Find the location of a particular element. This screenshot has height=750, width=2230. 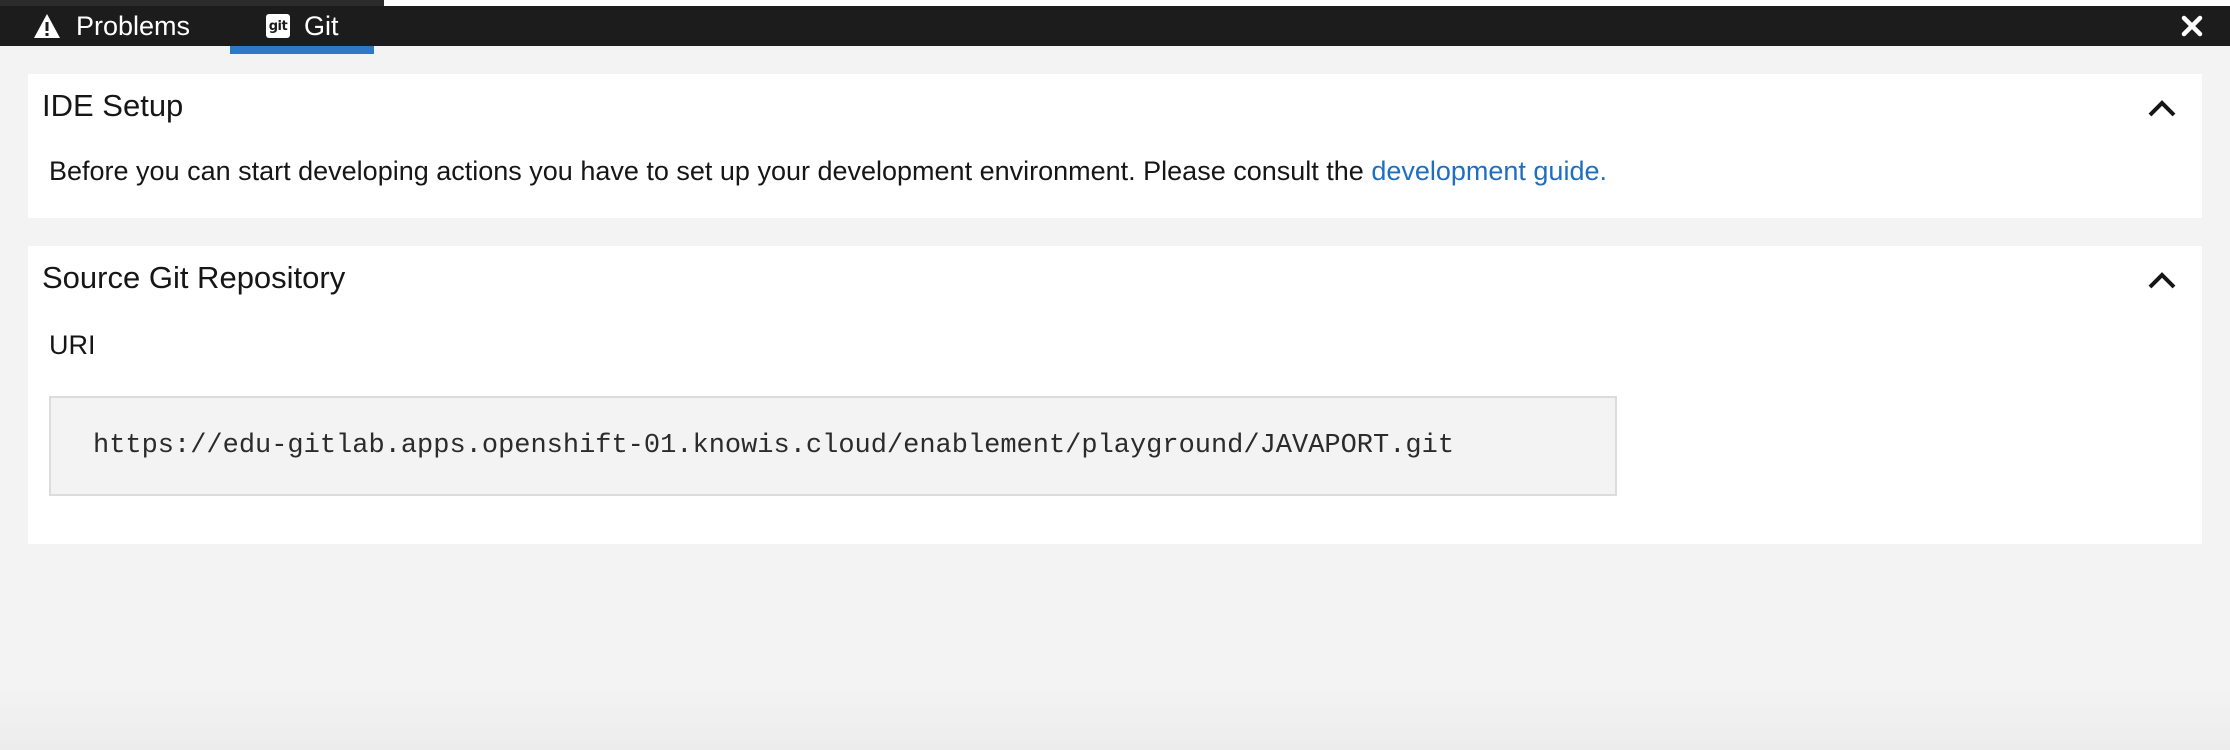

tab-git: git Git is located at coordinates (302, 30).